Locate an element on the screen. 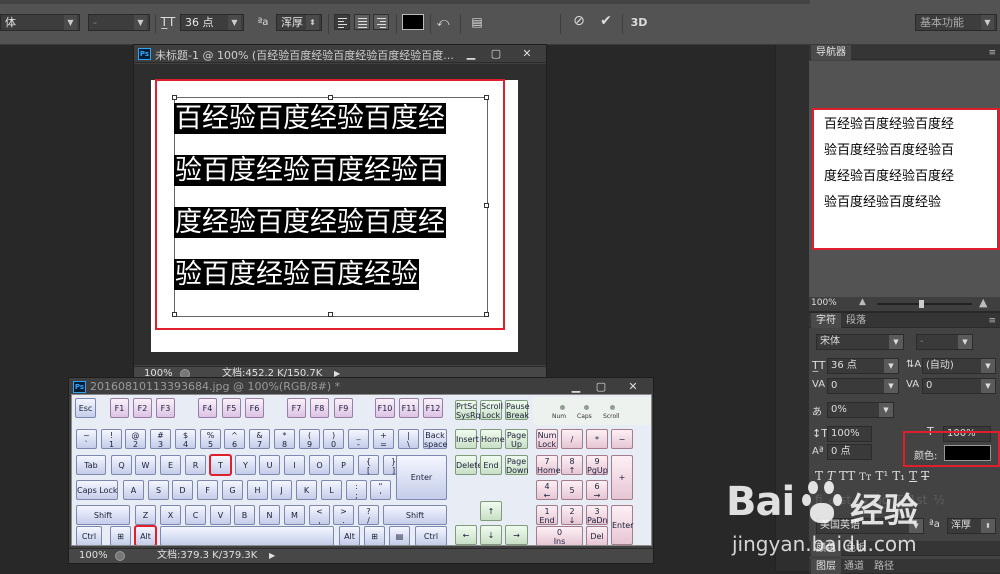 The height and width of the screenshot is (574, 1000). char-tracking-value: 0 is located at coordinates (929, 385).